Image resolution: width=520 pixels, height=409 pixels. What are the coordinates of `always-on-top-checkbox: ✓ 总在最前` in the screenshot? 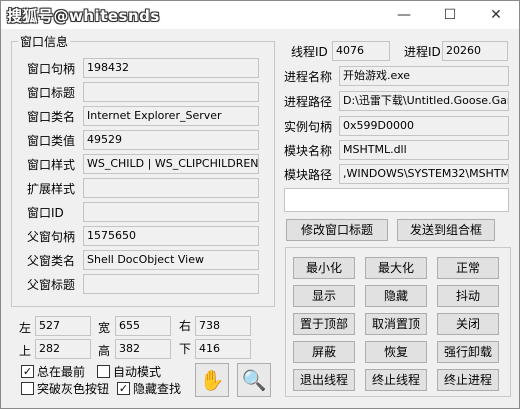 It's located at (53, 371).